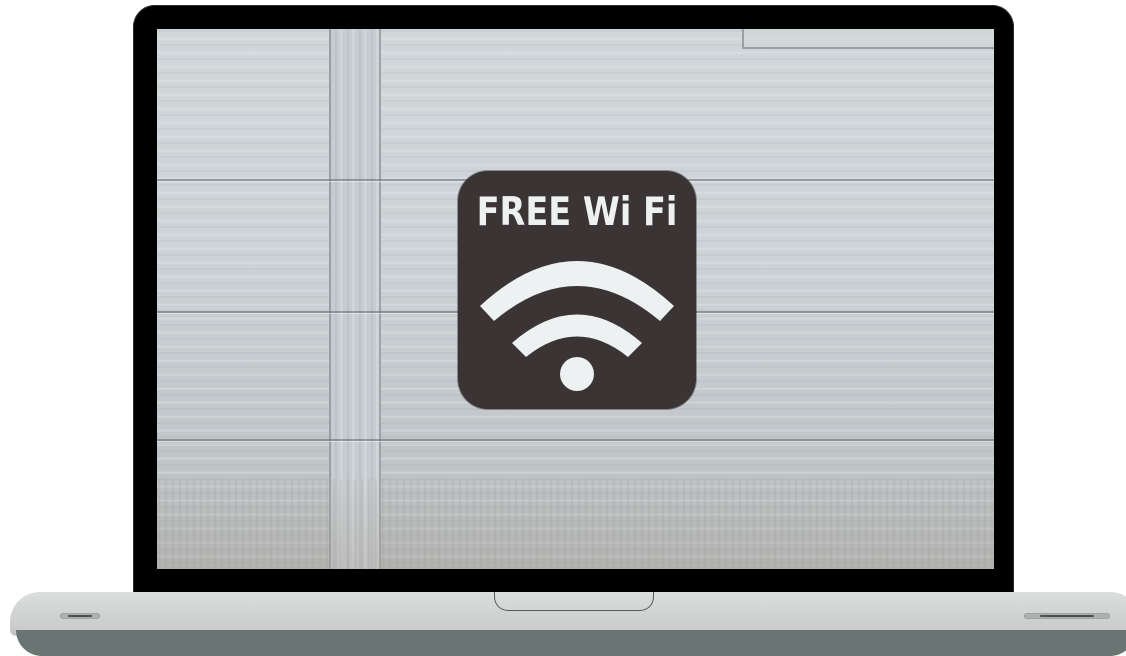  What do you see at coordinates (575, 524) in the screenshot?
I see `wall-dirt` at bounding box center [575, 524].